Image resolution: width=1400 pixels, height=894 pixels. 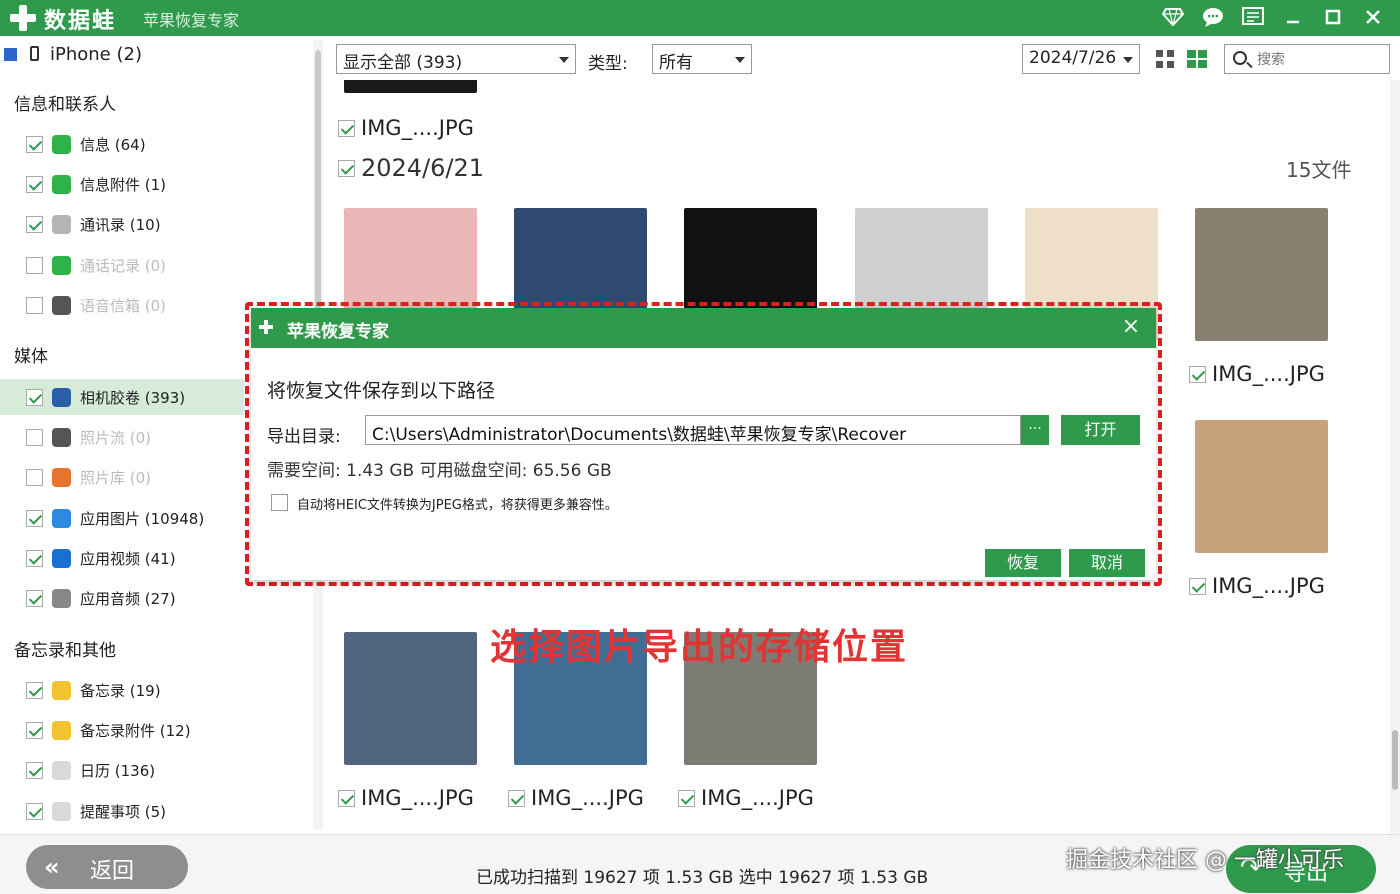 I want to click on chat-icon, so click(x=1213, y=17).